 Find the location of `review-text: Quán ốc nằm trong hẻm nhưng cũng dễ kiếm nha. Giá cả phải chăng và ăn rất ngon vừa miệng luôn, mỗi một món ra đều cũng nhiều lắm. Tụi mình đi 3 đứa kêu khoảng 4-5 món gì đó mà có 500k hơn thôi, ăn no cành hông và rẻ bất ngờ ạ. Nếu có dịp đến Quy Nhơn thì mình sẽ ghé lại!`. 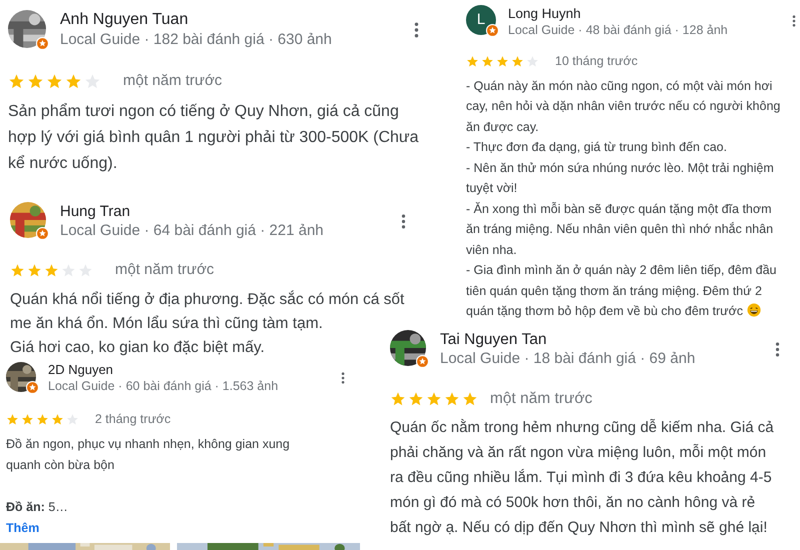

review-text: Quán ốc nằm trong hẻm nhưng cũng dễ kiếm nha. Giá cả phải chăng và ăn rất ngon vừa miệng luôn, mỗi một món ra đều cũng nhiều lắm. Tụi mình đi 3 đứa kêu khoảng 4-5 món gì đó mà có 500k hơn thôi, ăn no cành hông và rẻ bất ngờ ạ. Nếu có dịp đến Quy Nhơn thì mình sẽ ghé lại! is located at coordinates (582, 477).